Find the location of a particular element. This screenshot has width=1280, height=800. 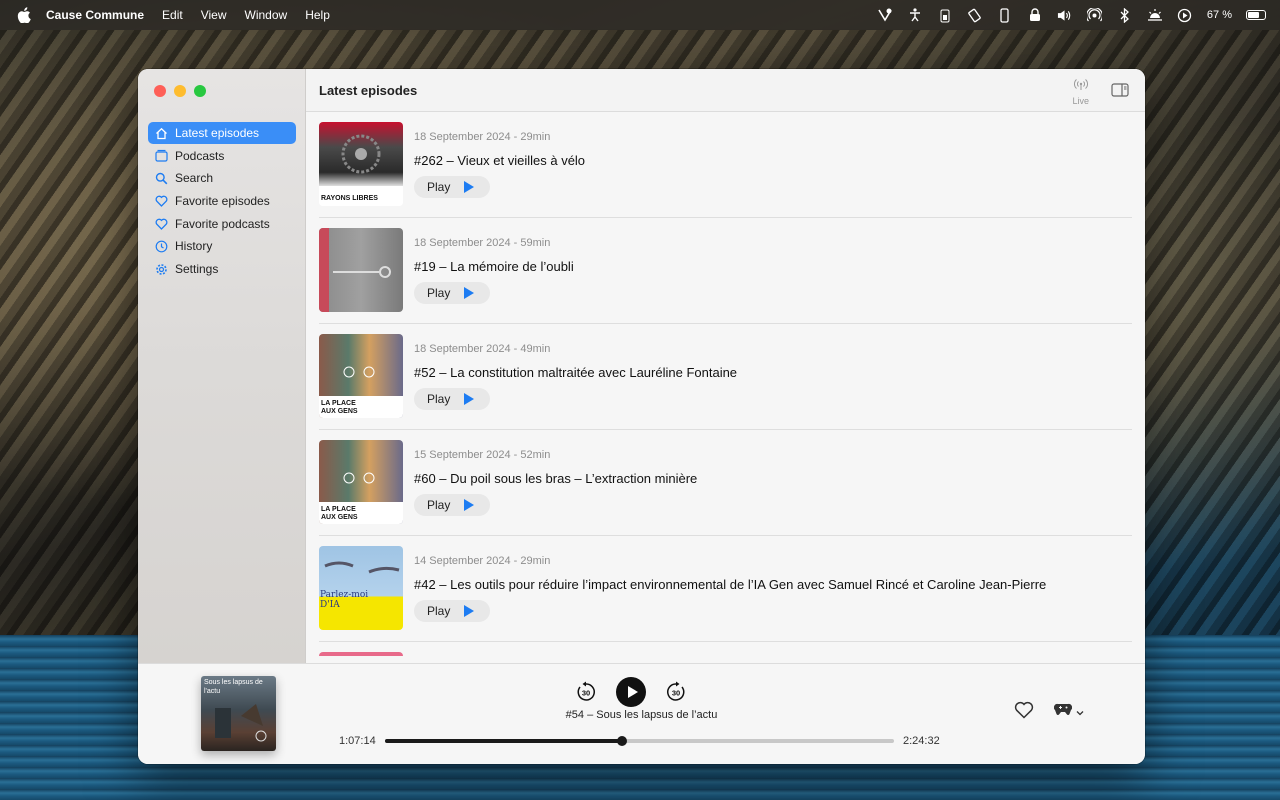

zoom-window-button is located at coordinates (200, 91).